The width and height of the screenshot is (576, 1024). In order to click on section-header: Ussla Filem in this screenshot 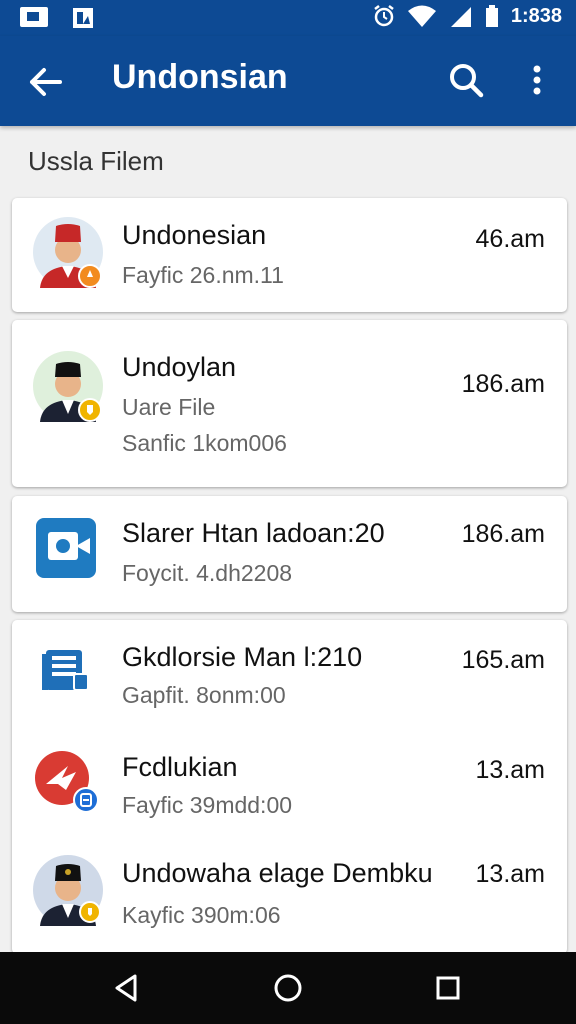, I will do `click(96, 161)`.